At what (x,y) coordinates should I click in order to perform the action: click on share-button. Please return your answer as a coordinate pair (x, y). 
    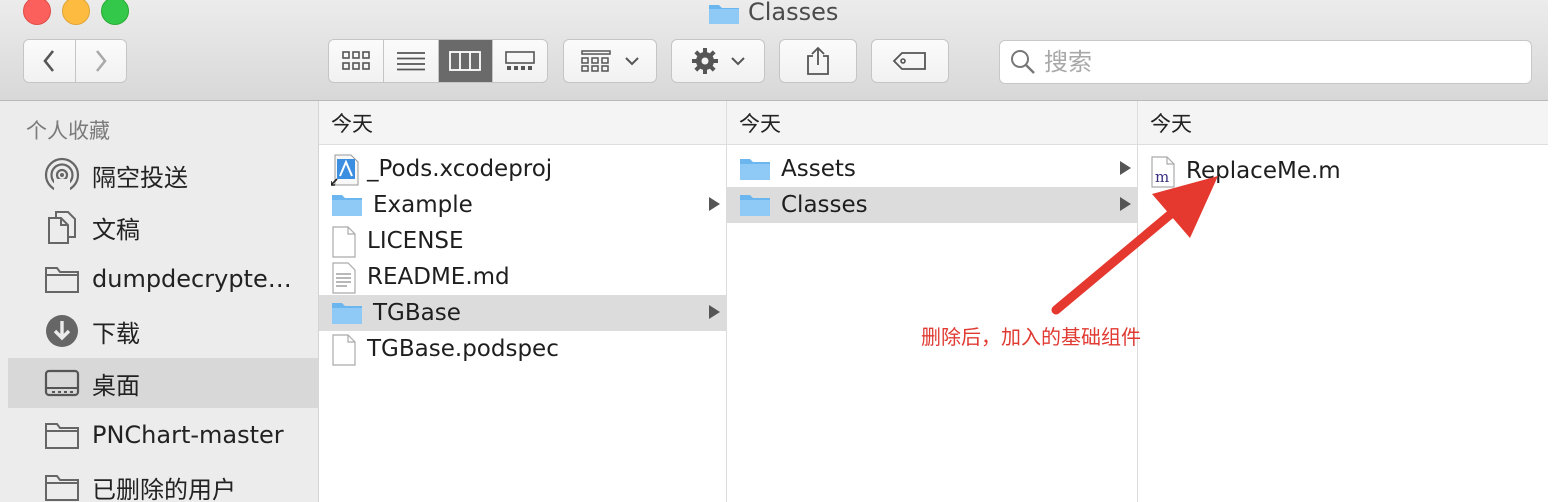
    Looking at the image, I should click on (818, 61).